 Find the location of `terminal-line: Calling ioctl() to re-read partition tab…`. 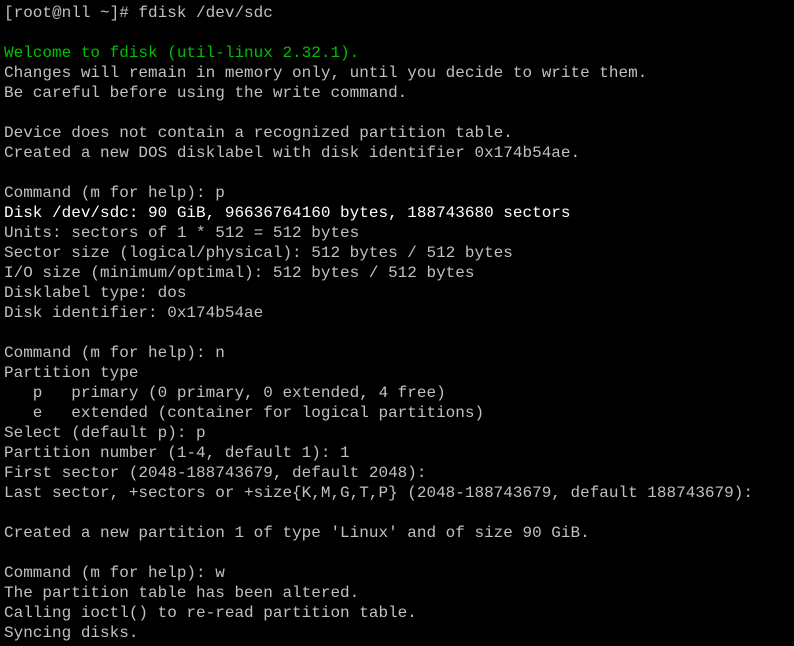

terminal-line: Calling ioctl() to re-read partition tab… is located at coordinates (210, 613).